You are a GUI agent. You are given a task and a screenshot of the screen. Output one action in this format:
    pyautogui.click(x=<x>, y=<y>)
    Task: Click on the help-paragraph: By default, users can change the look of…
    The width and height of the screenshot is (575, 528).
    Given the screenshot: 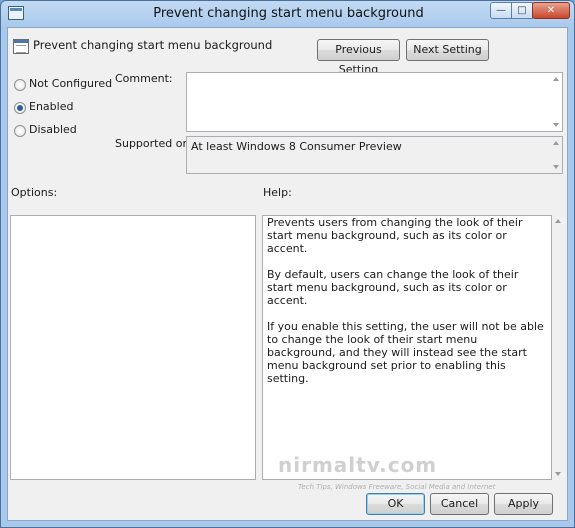 What is the action you would take?
    pyautogui.click(x=393, y=287)
    